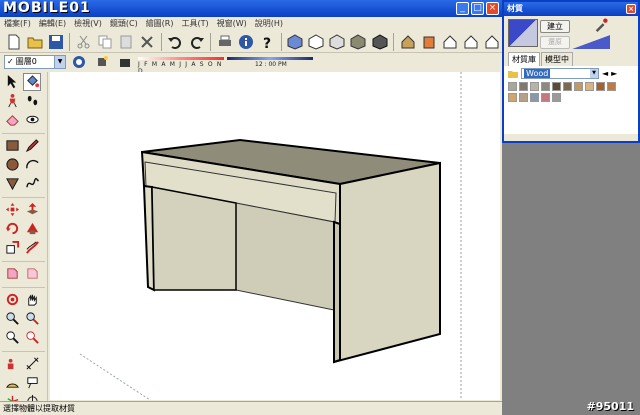 The width and height of the screenshot is (640, 415). Describe the element at coordinates (379, 42) in the screenshot. I see `textured-view-button` at that location.